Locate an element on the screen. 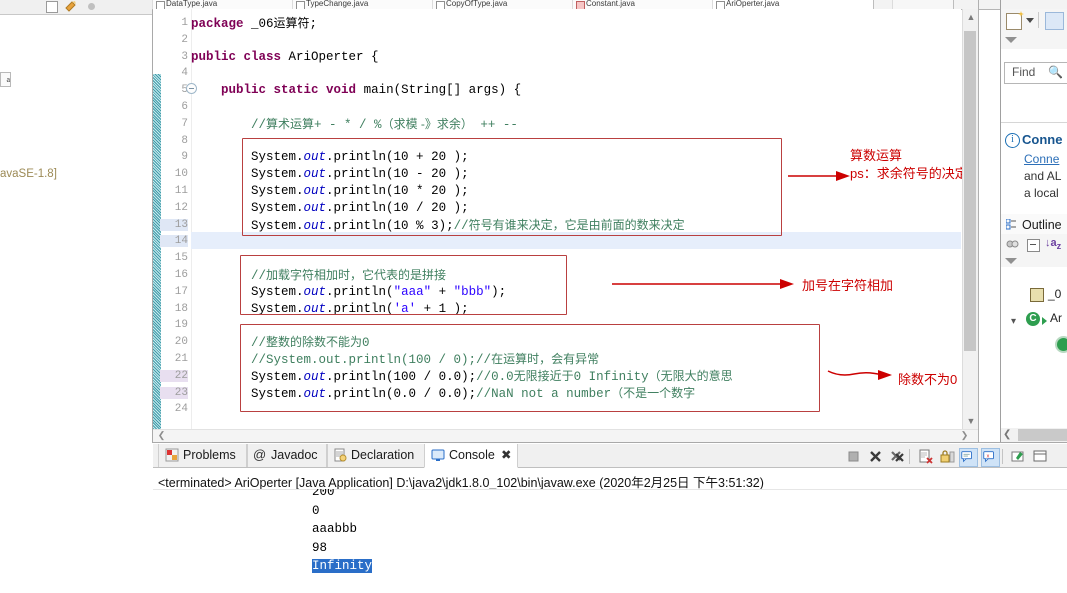  close-icon: ✖ is located at coordinates (506, 455).